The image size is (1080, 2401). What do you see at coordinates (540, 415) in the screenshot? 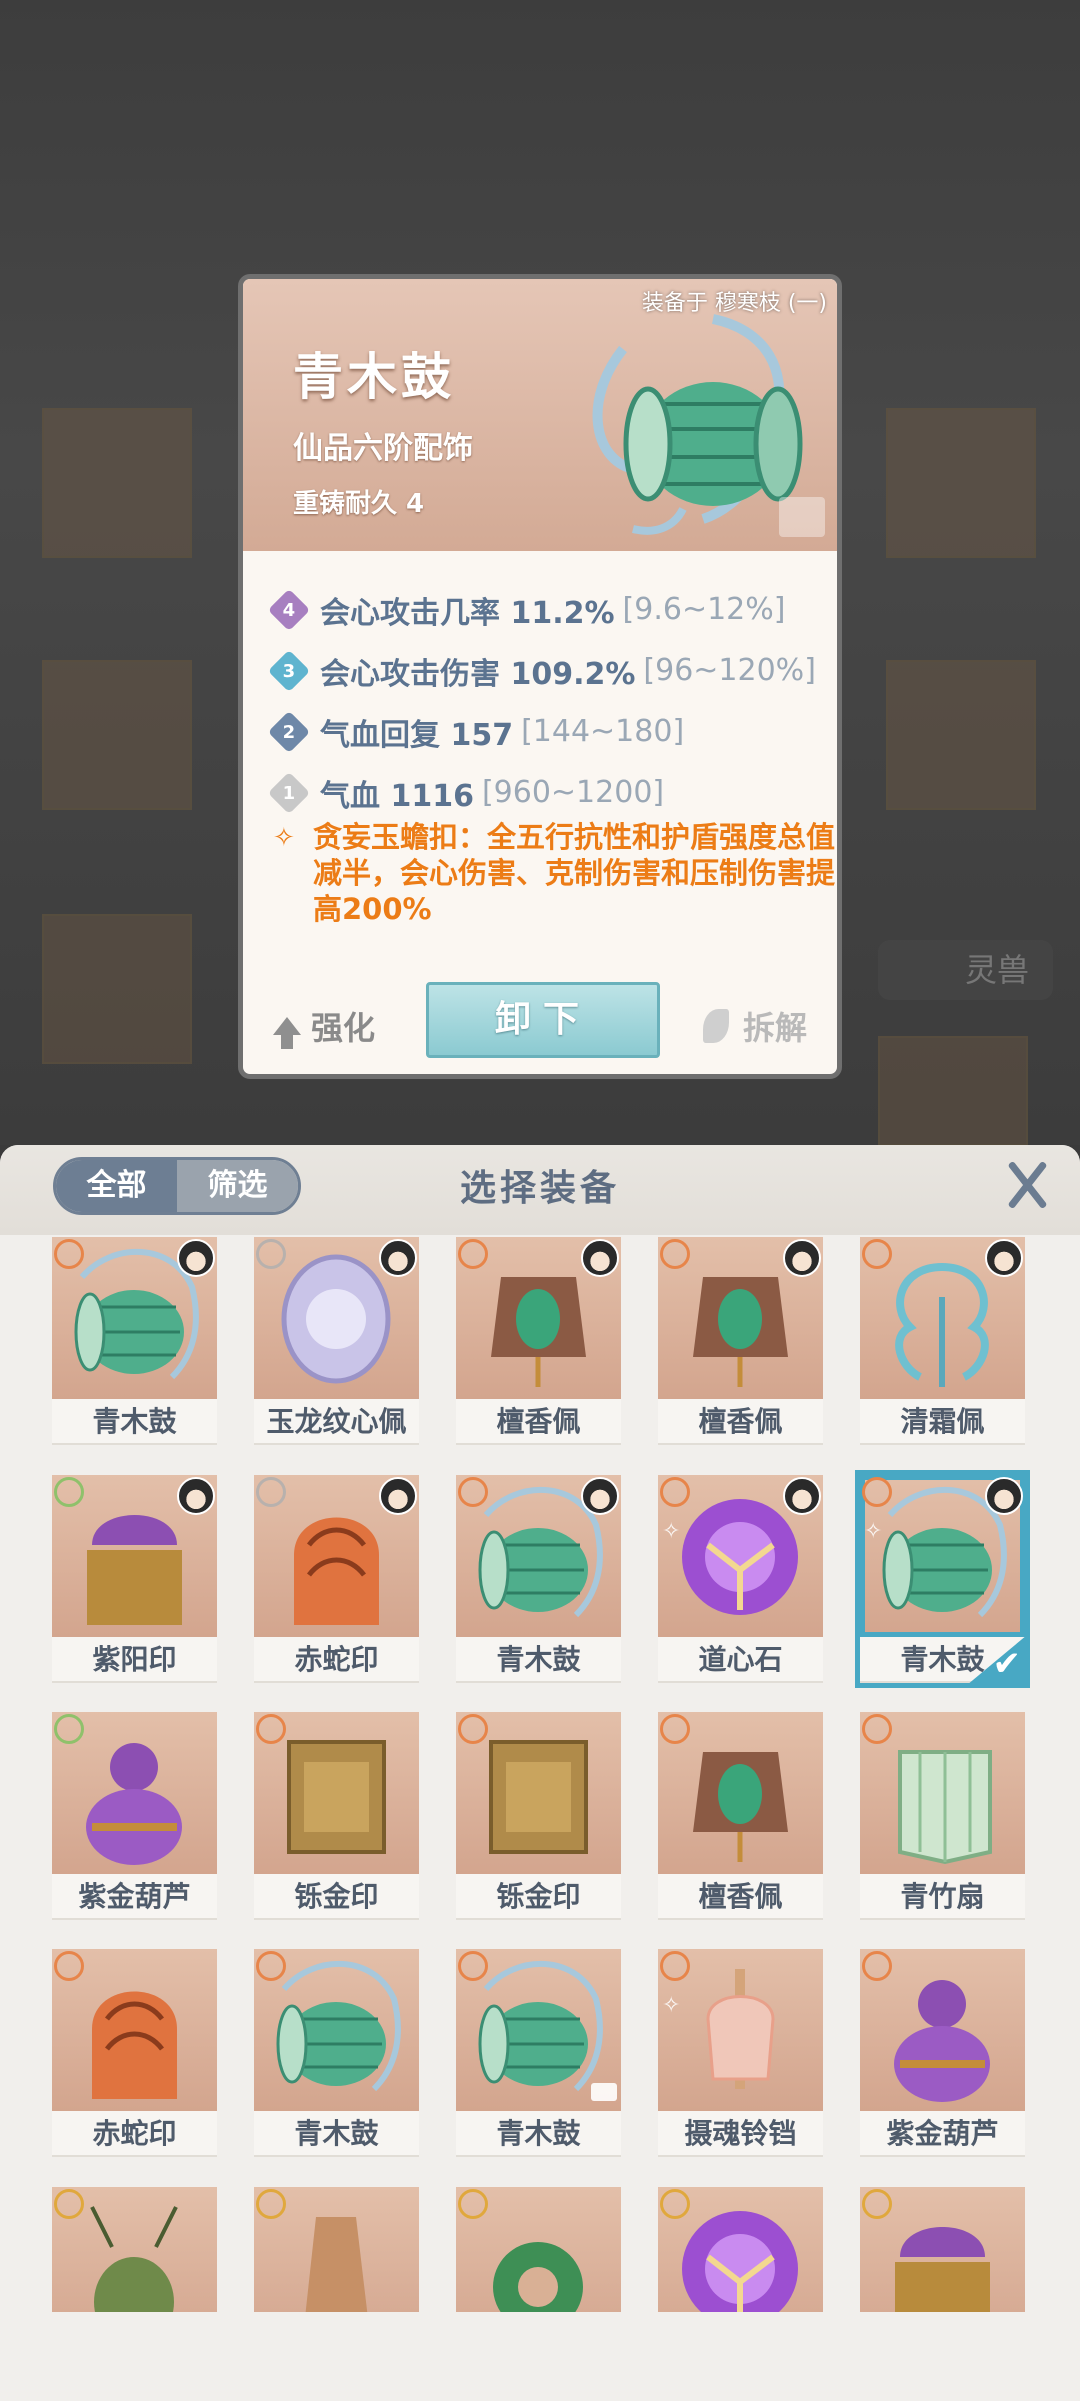
I see `card-header: 装备于 穆寒枝 (一) 青木鼓 仙品六阶配饰 重铸耐久 4` at bounding box center [540, 415].